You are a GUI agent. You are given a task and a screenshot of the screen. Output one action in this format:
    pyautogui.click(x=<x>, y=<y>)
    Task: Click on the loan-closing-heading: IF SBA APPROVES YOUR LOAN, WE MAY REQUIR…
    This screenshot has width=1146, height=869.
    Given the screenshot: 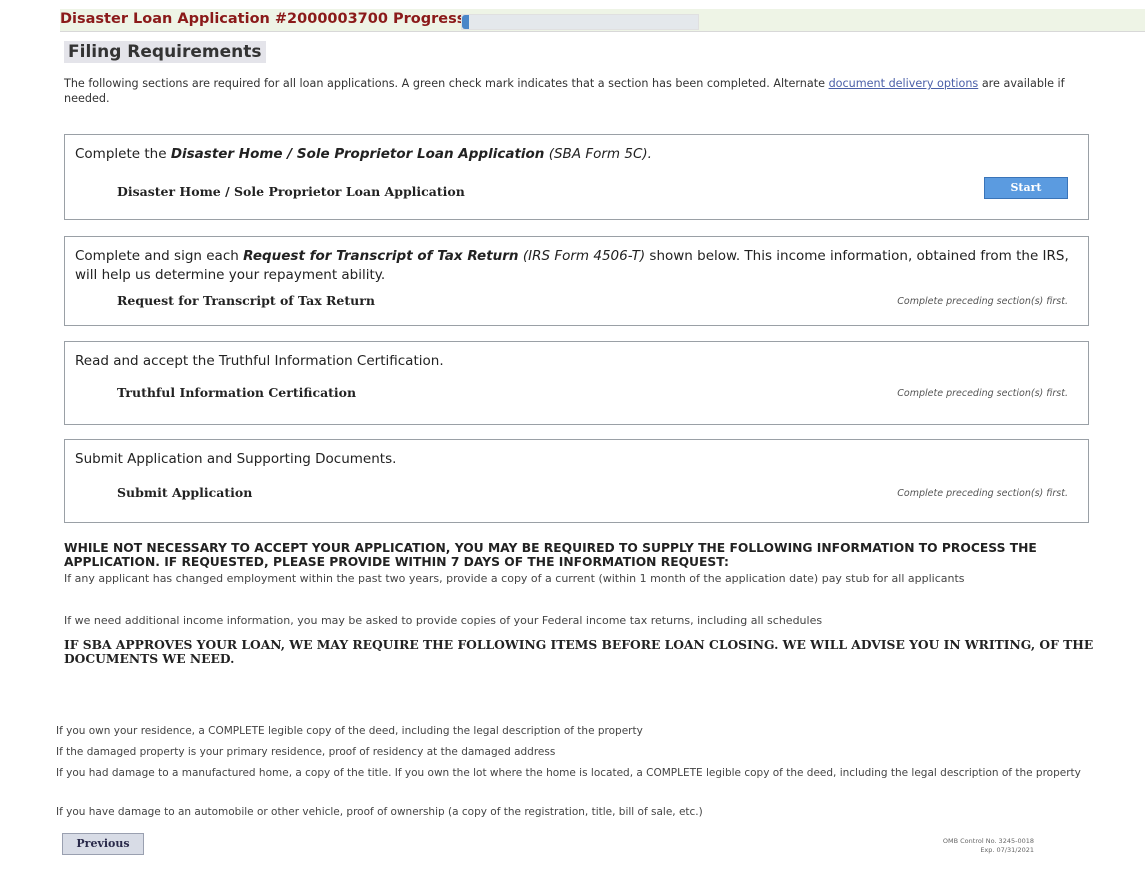 What is the action you would take?
    pyautogui.click(x=579, y=651)
    